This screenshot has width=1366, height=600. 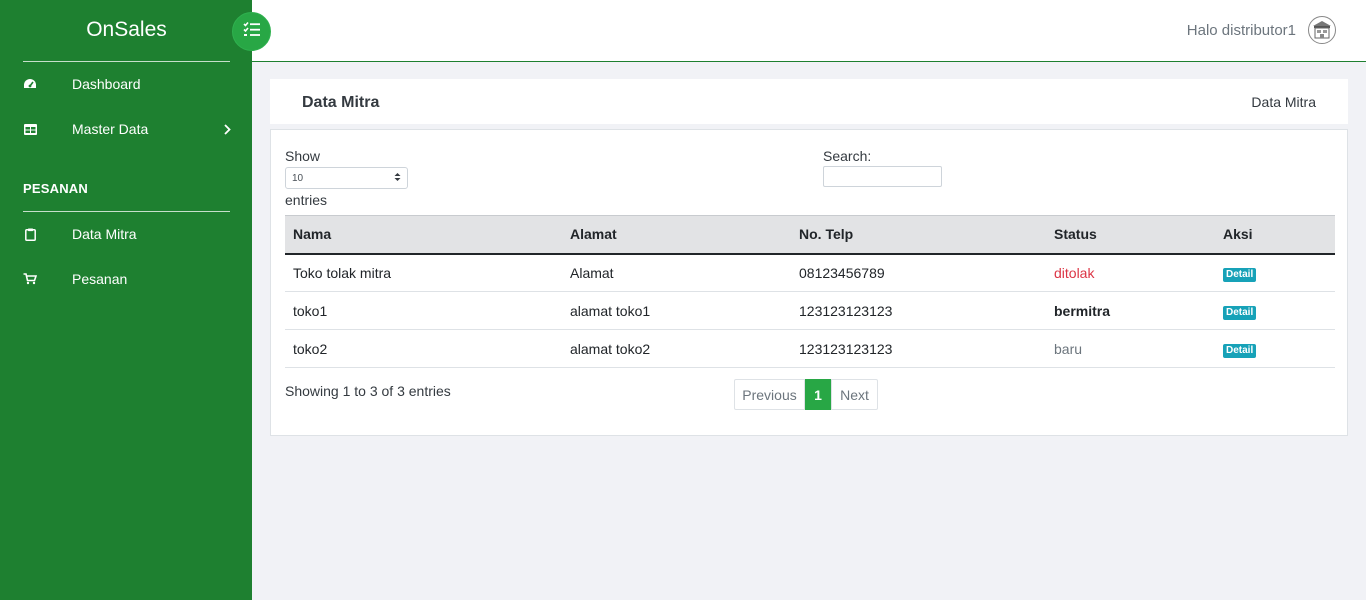 What do you see at coordinates (1322, 30) in the screenshot?
I see `store-avatar-icon` at bounding box center [1322, 30].